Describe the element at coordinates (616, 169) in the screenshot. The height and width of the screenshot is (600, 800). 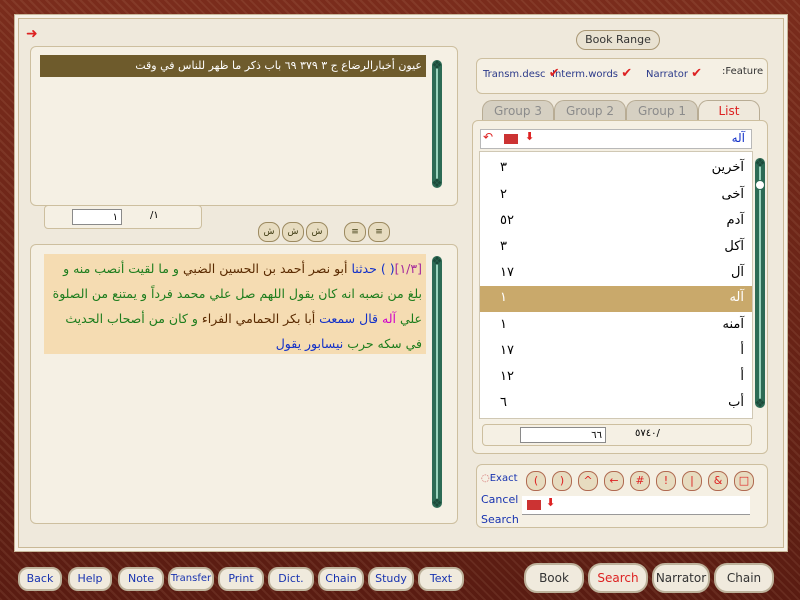
I see `list-item: آخرين ٣` at that location.